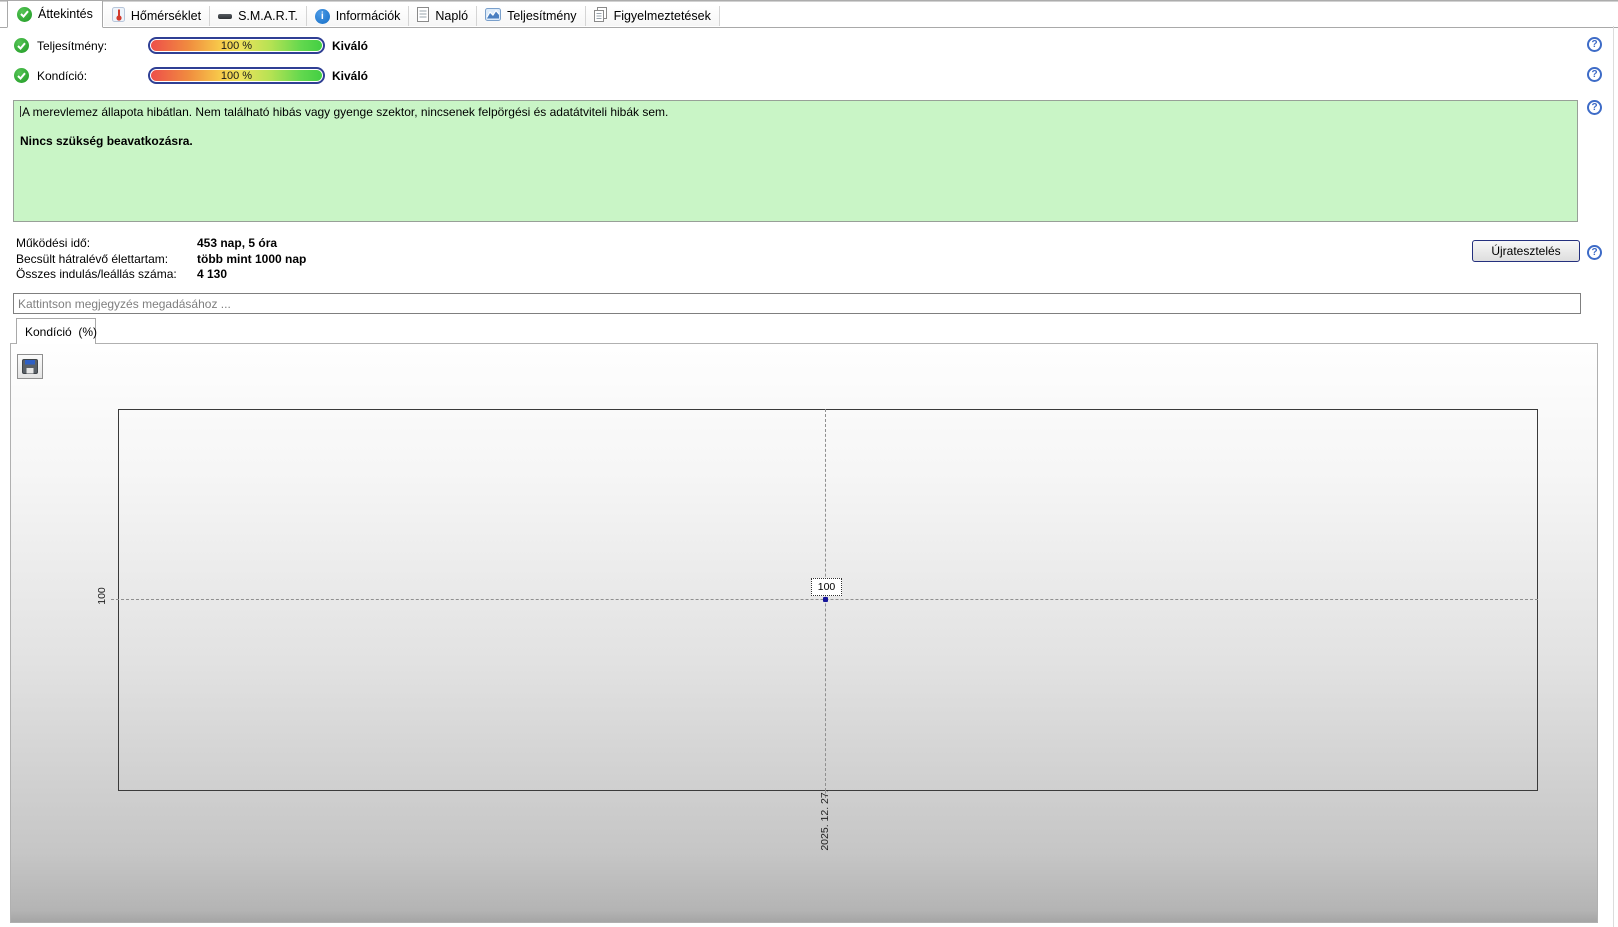 This screenshot has width=1618, height=927. What do you see at coordinates (225, 16) in the screenshot?
I see `disk-icon` at bounding box center [225, 16].